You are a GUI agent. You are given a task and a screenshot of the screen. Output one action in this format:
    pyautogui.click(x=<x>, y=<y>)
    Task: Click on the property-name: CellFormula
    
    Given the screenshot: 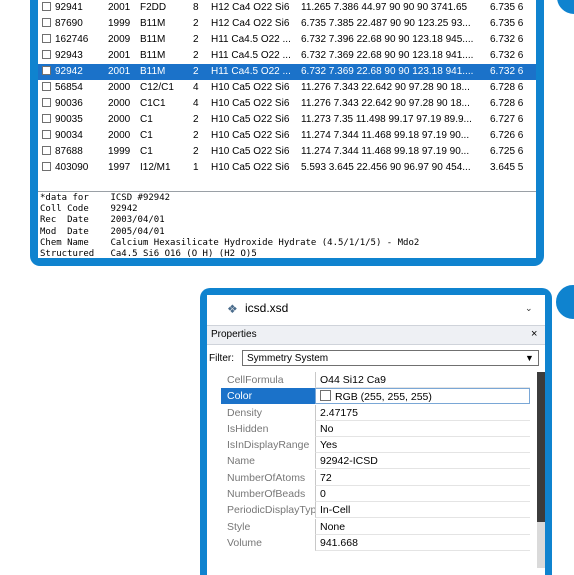 What is the action you would take?
    pyautogui.click(x=255, y=380)
    